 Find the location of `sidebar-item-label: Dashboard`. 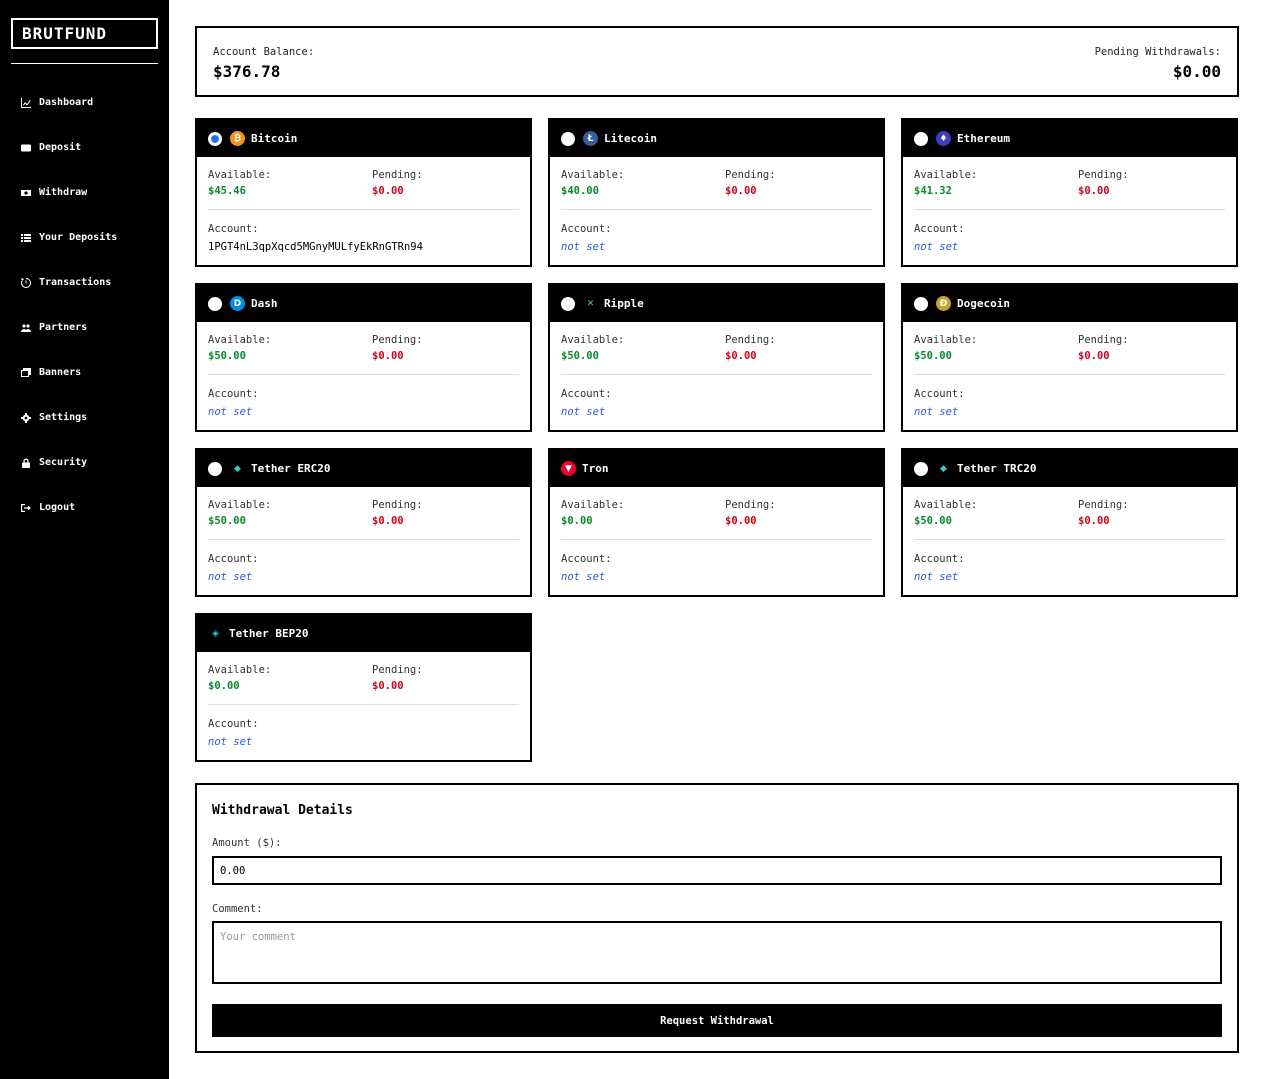

sidebar-item-label: Dashboard is located at coordinates (66, 102).